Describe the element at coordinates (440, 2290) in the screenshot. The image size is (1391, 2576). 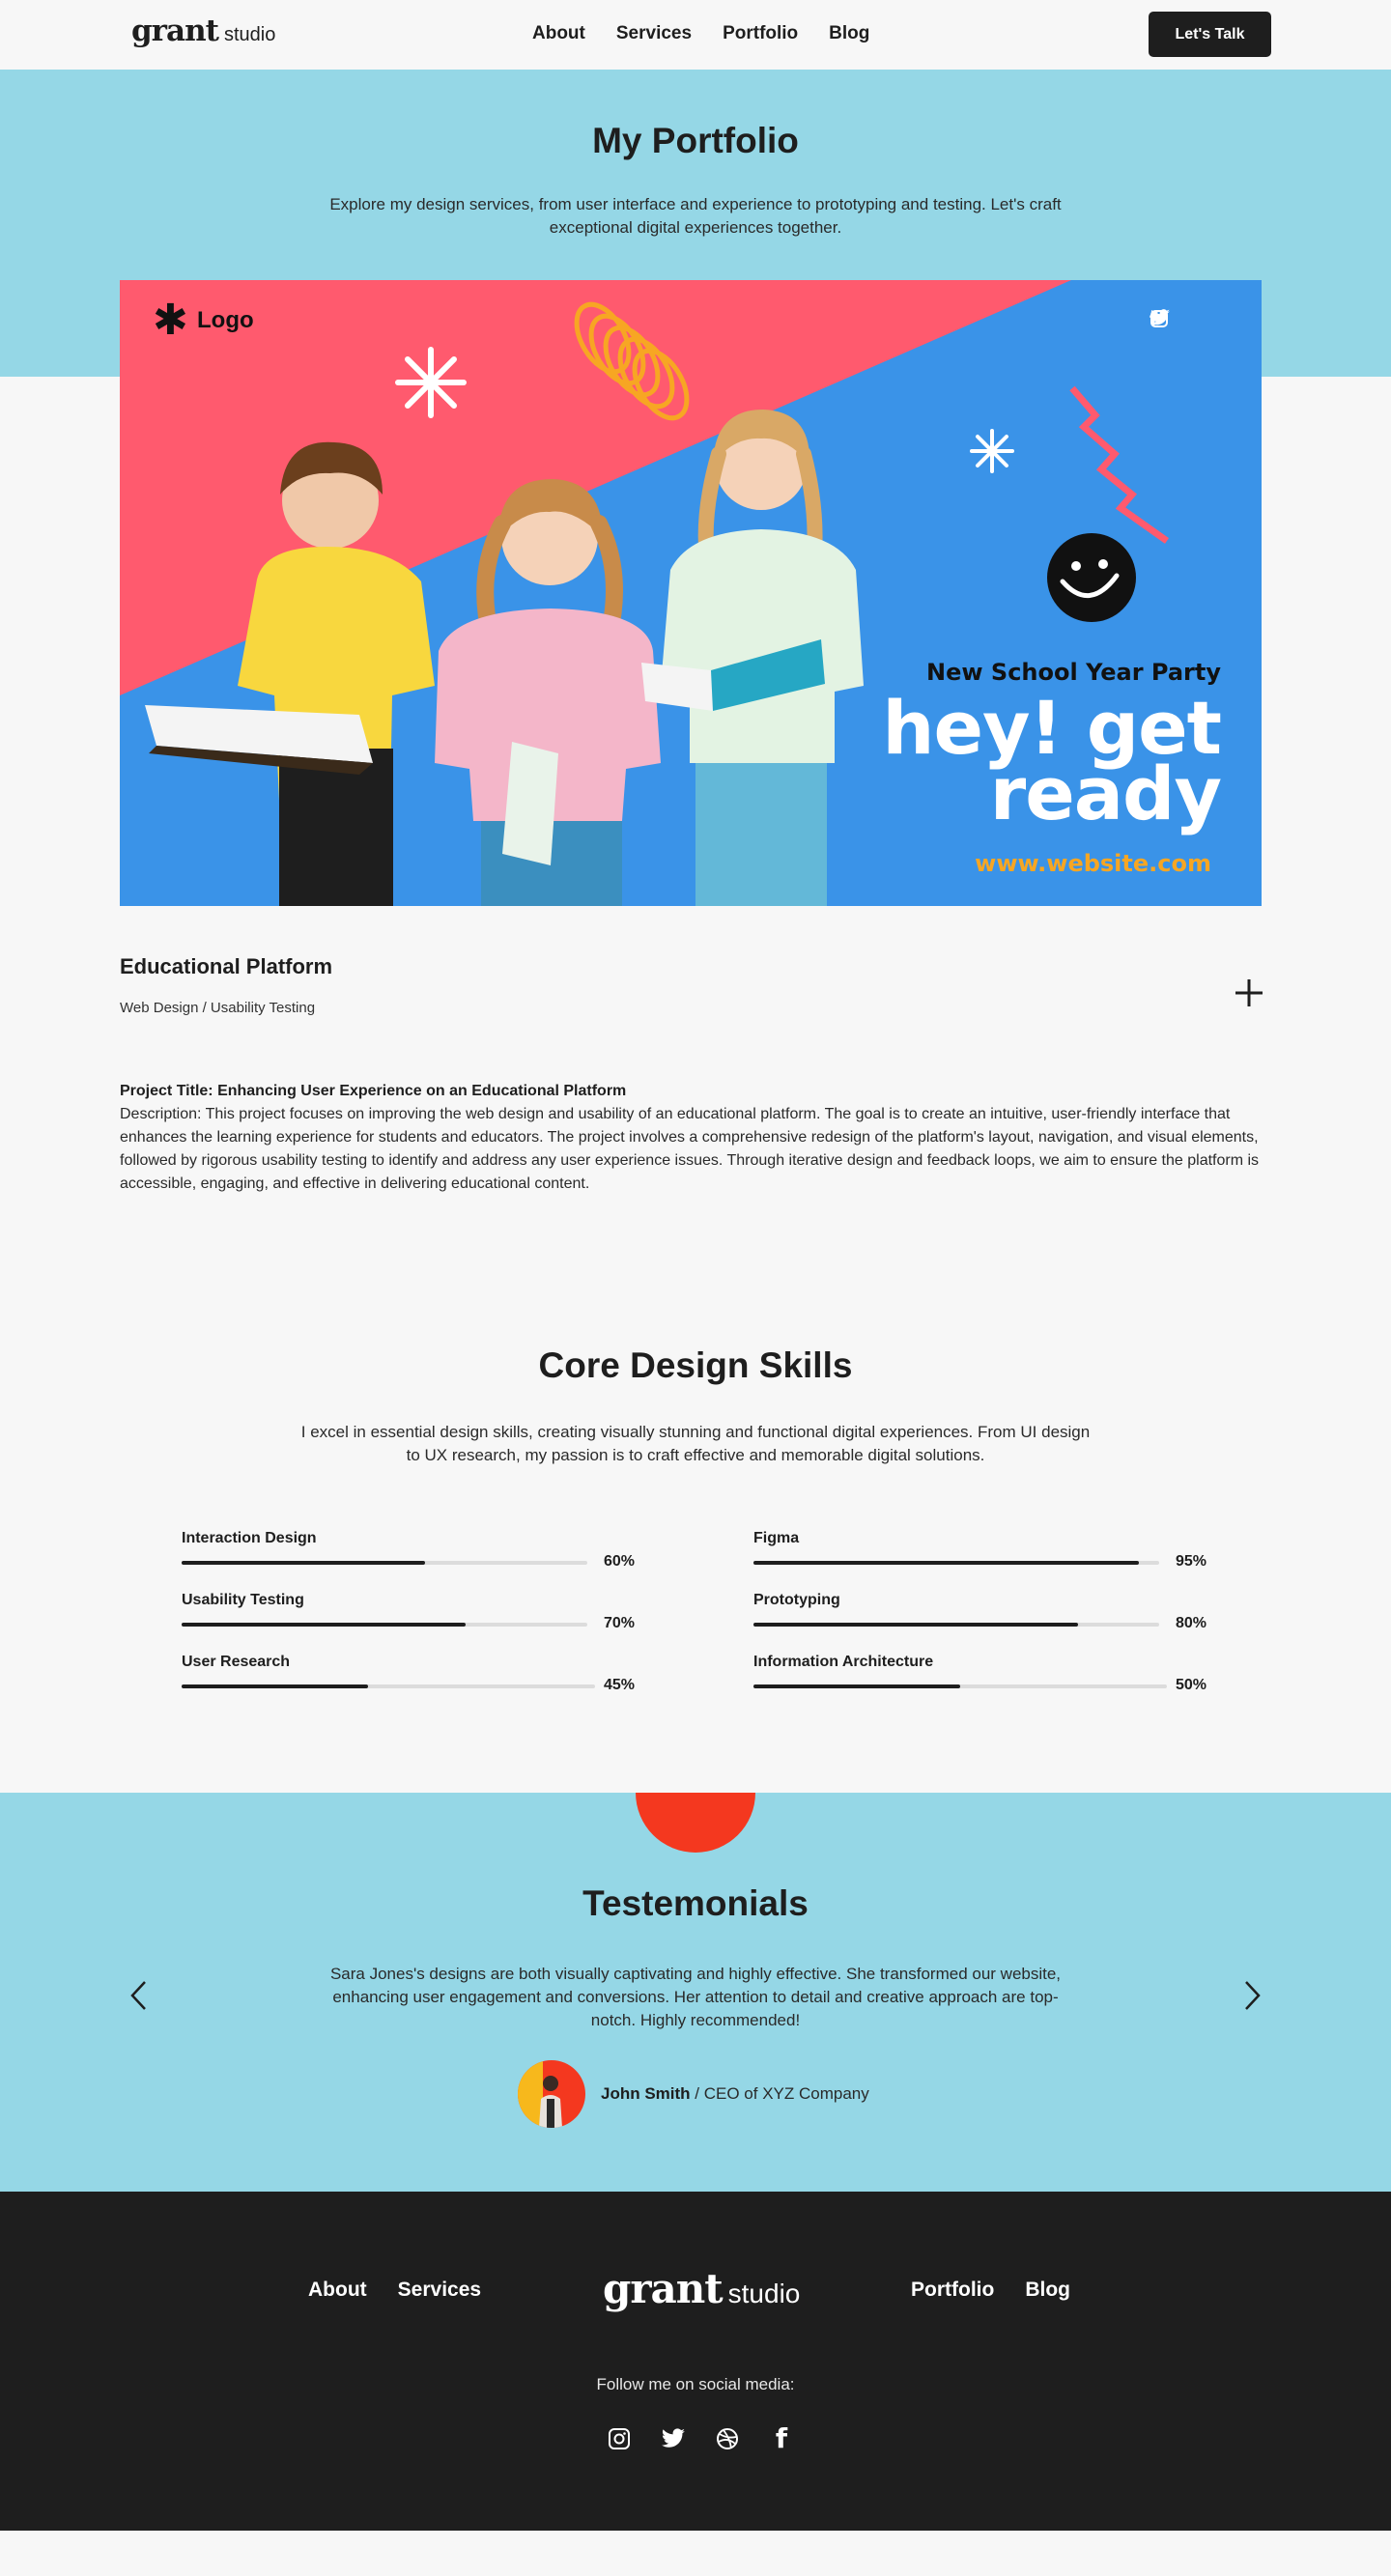
I see `footer-nav-services: Services` at that location.